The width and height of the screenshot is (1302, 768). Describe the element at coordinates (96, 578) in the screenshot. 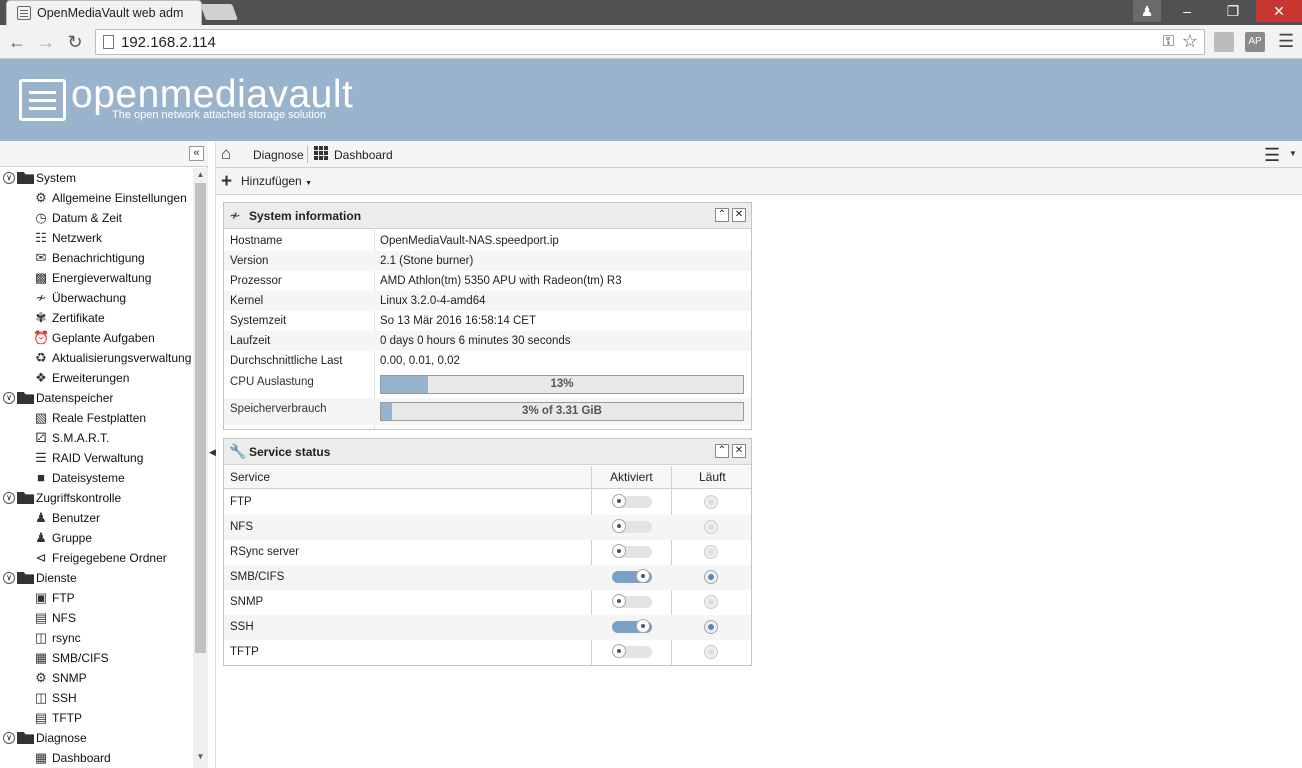

I see `tree-group-services: ∨ Dienste` at that location.